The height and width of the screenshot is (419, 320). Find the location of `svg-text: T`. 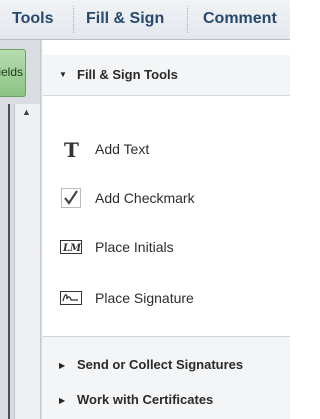

svg-text: T is located at coordinates (71, 149).